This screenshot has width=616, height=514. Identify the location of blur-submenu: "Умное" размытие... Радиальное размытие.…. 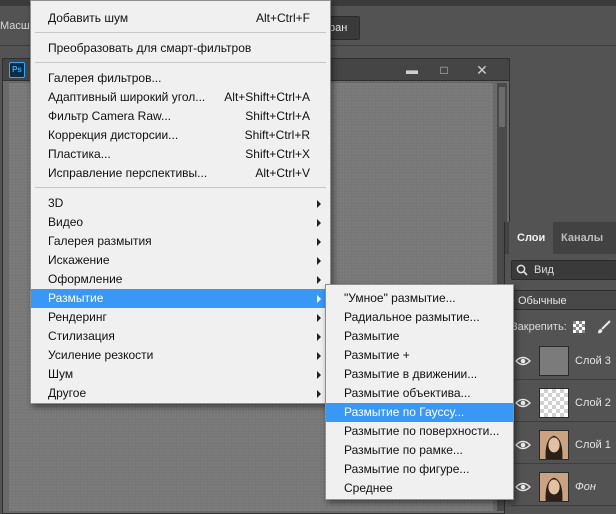
(419, 392).